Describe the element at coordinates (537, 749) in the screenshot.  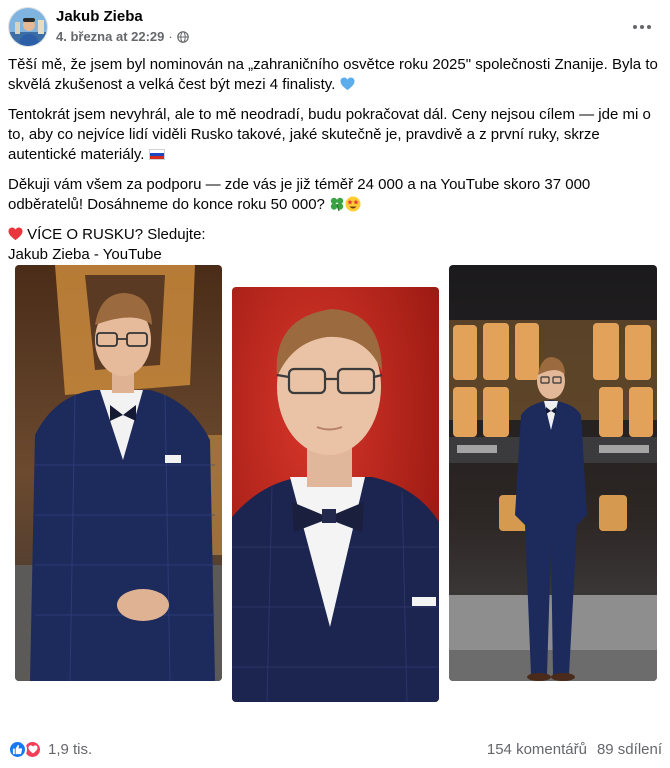
I see `comments-count: 154 komentářů` at that location.